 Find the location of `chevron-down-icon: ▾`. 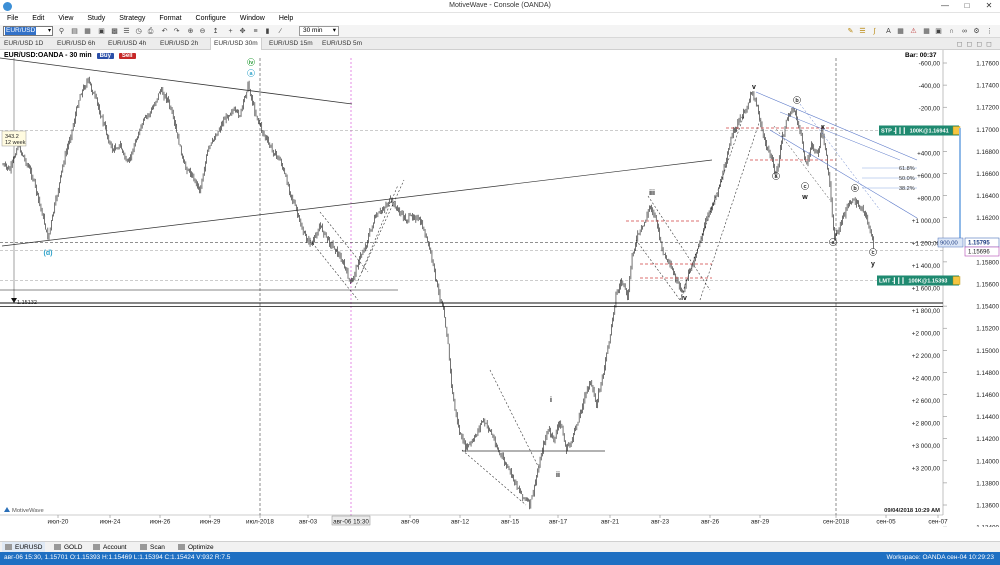

chevron-down-icon: ▾ is located at coordinates (49, 31).